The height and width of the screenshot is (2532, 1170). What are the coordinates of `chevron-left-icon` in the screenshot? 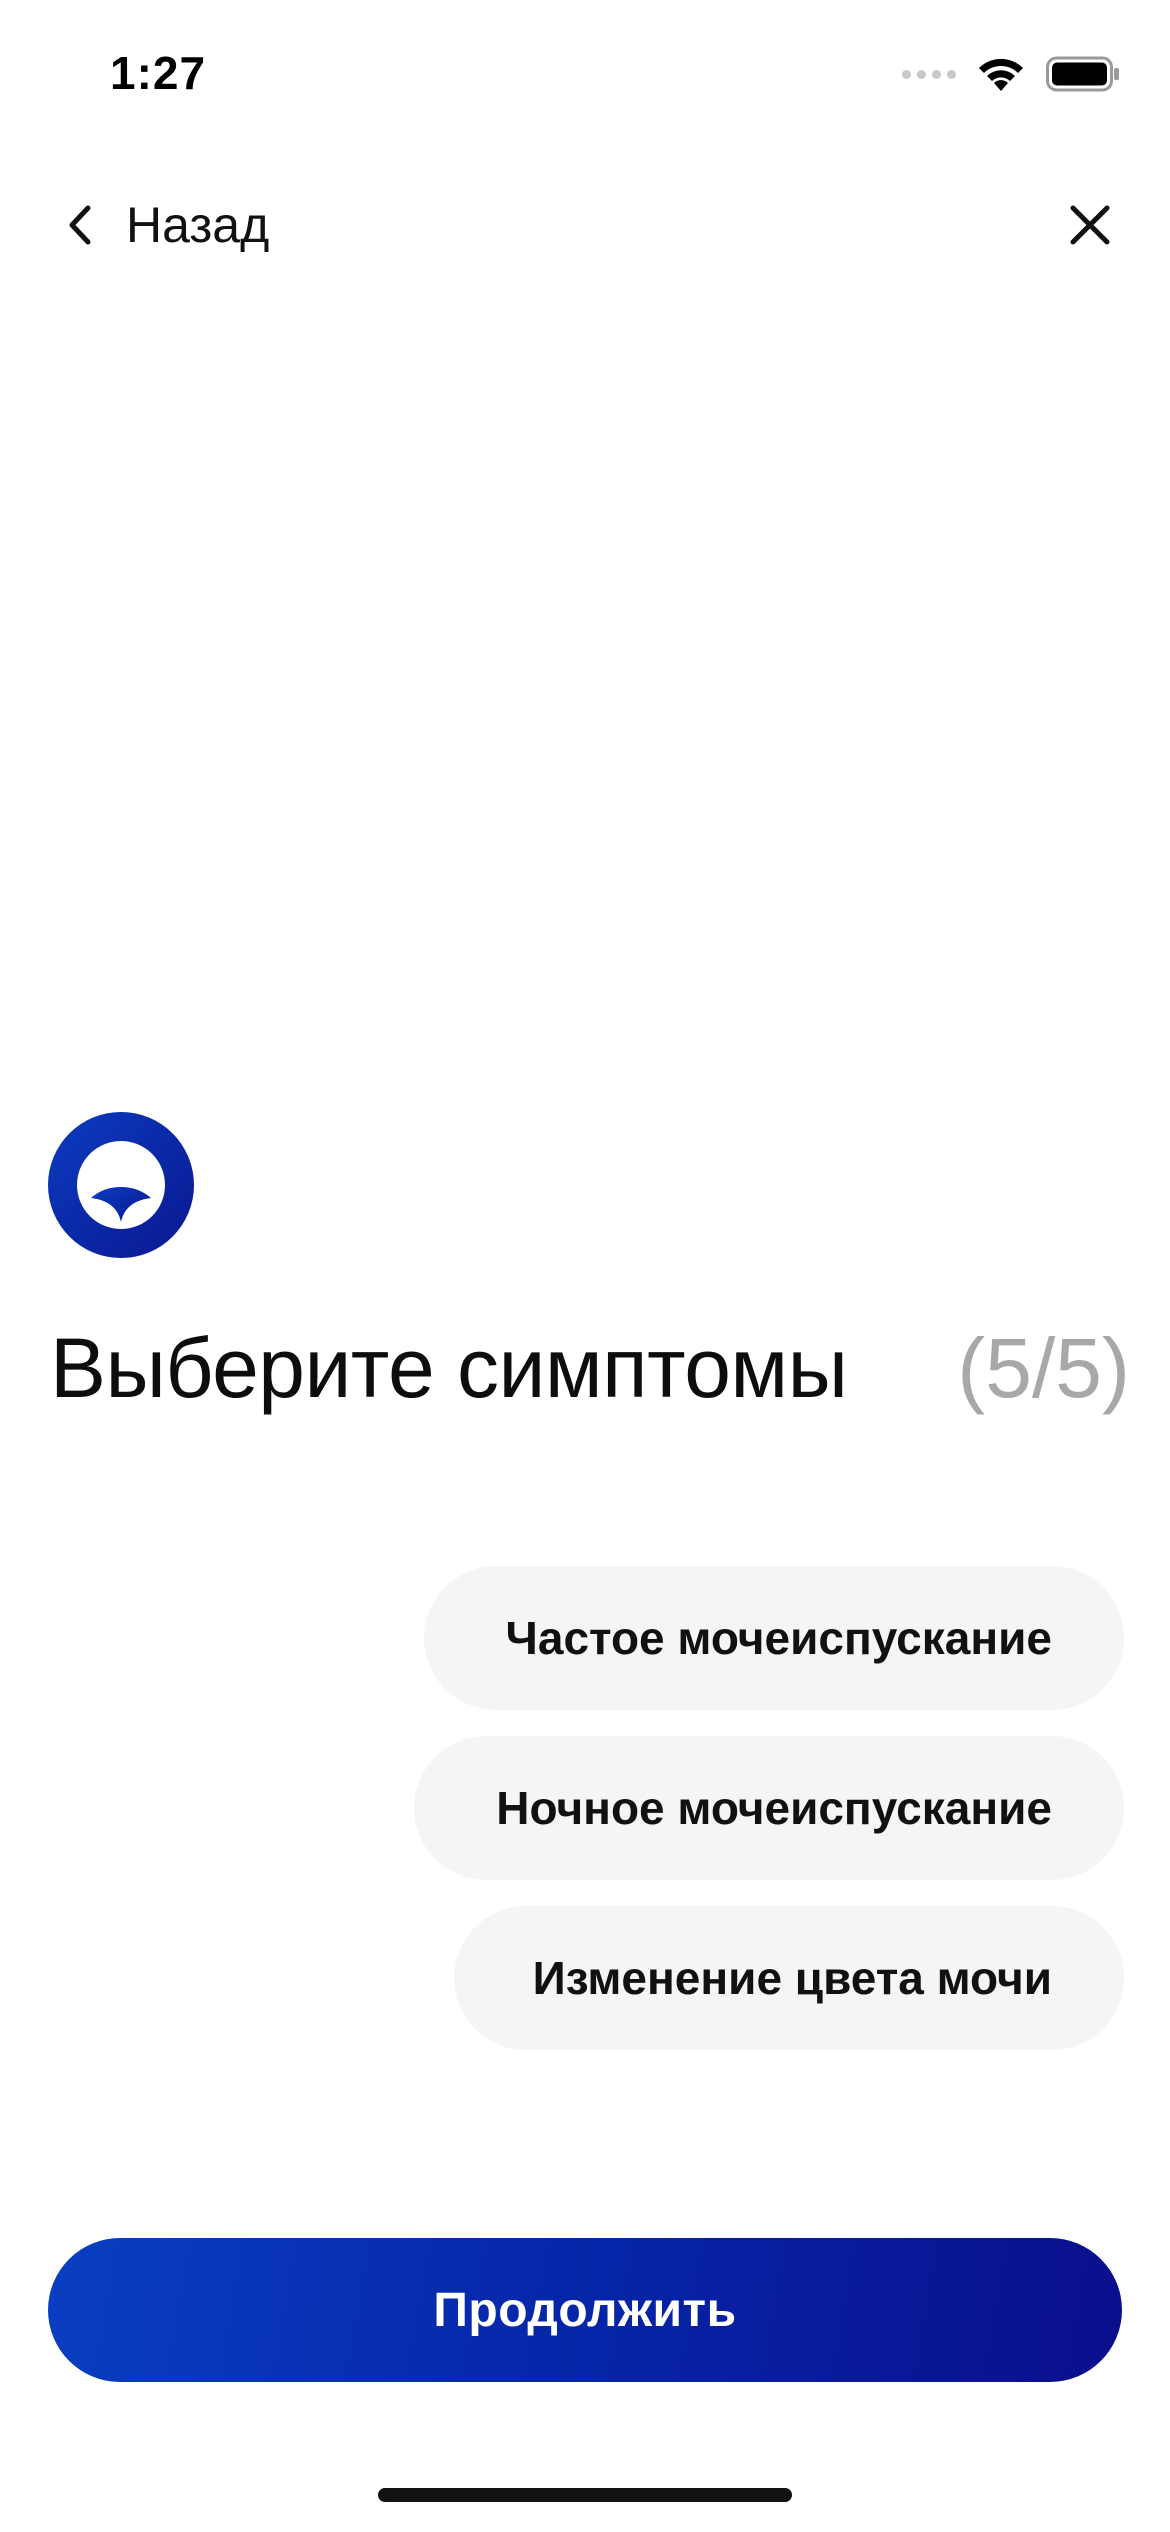 It's located at (80, 225).